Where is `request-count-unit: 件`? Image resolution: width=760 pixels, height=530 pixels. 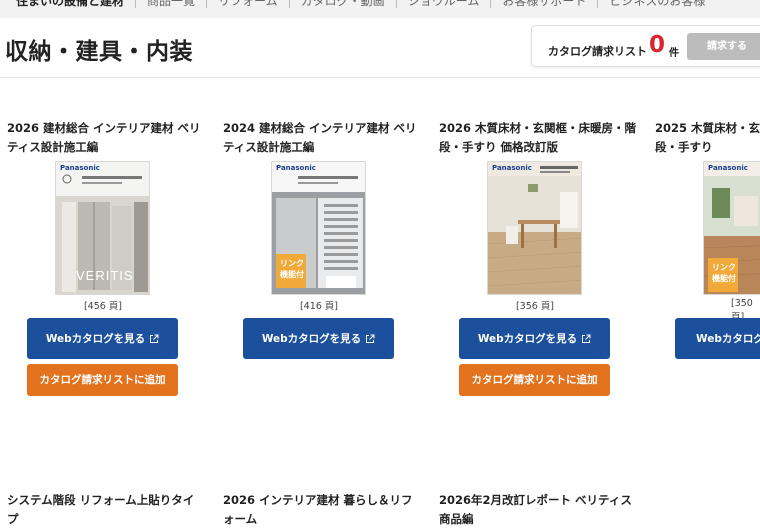 request-count-unit: 件 is located at coordinates (674, 53).